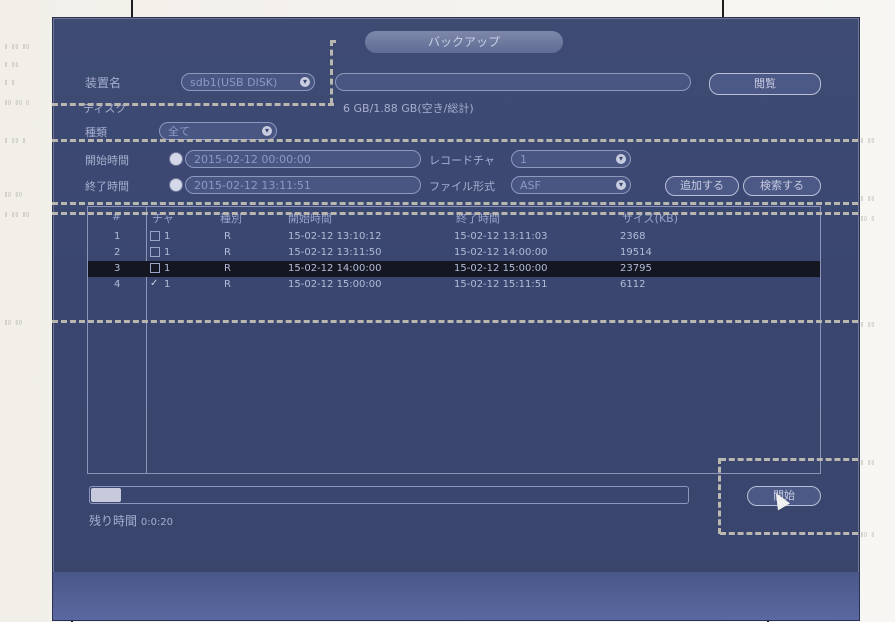  Describe the element at coordinates (218, 131) in the screenshot. I see `type-select: 全て ▾` at that location.